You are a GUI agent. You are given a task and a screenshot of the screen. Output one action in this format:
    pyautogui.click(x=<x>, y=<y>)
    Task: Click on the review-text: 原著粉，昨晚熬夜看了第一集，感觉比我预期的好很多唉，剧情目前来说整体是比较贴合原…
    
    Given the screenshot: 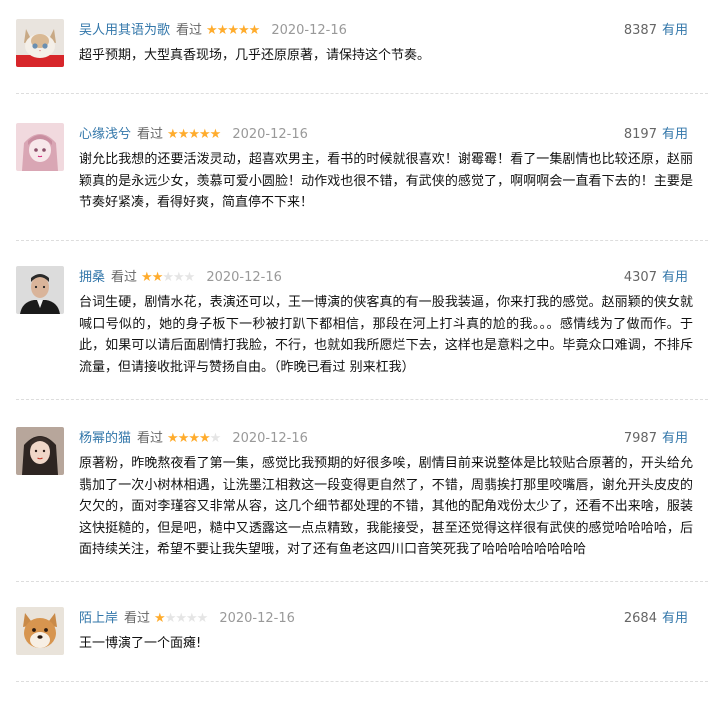 What is the action you would take?
    pyautogui.click(x=386, y=506)
    